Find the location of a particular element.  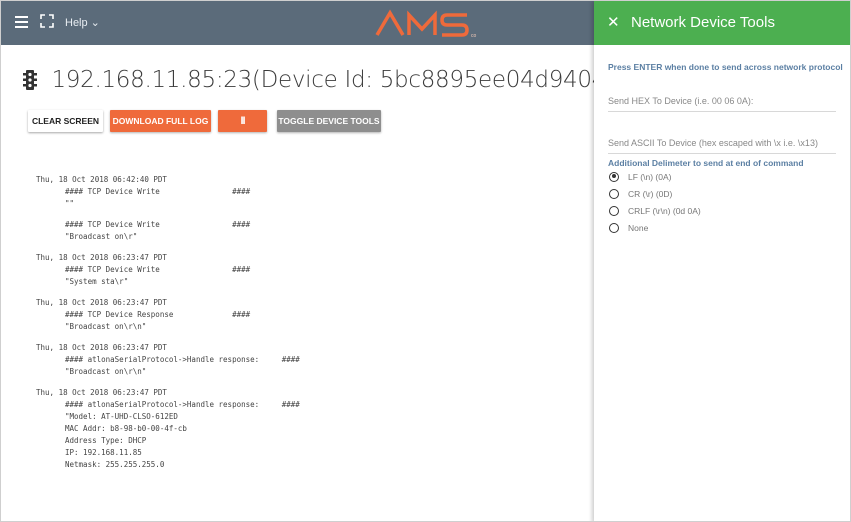

close-icon: ✕ is located at coordinates (613, 22).